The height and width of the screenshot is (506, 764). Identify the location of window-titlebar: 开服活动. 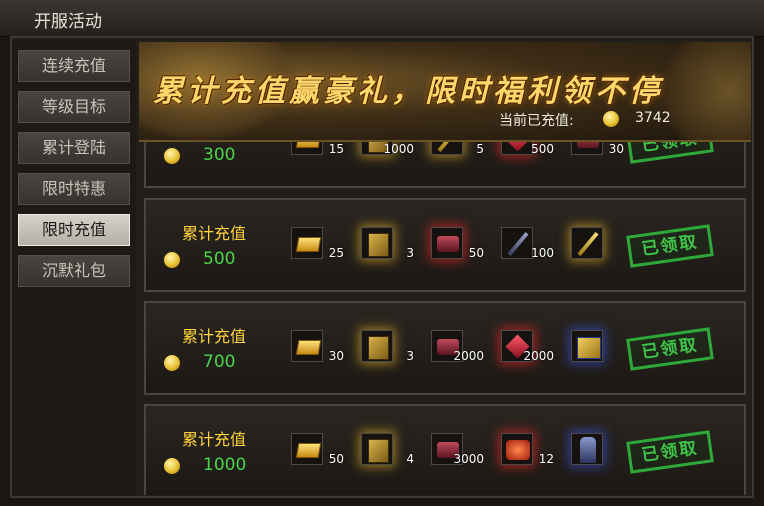
(382, 18).